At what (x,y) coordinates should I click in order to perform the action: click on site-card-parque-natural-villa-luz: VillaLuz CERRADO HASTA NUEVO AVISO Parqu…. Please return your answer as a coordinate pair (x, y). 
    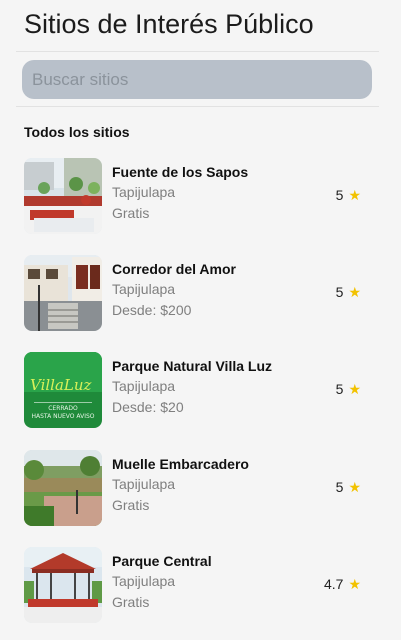
    Looking at the image, I should click on (196, 391).